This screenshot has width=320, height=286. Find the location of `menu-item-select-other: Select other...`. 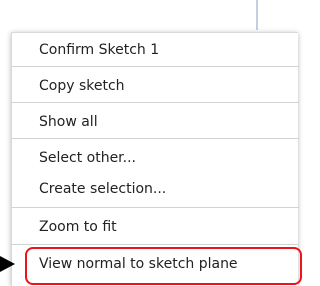

menu-item-select-other: Select other... is located at coordinates (155, 158).